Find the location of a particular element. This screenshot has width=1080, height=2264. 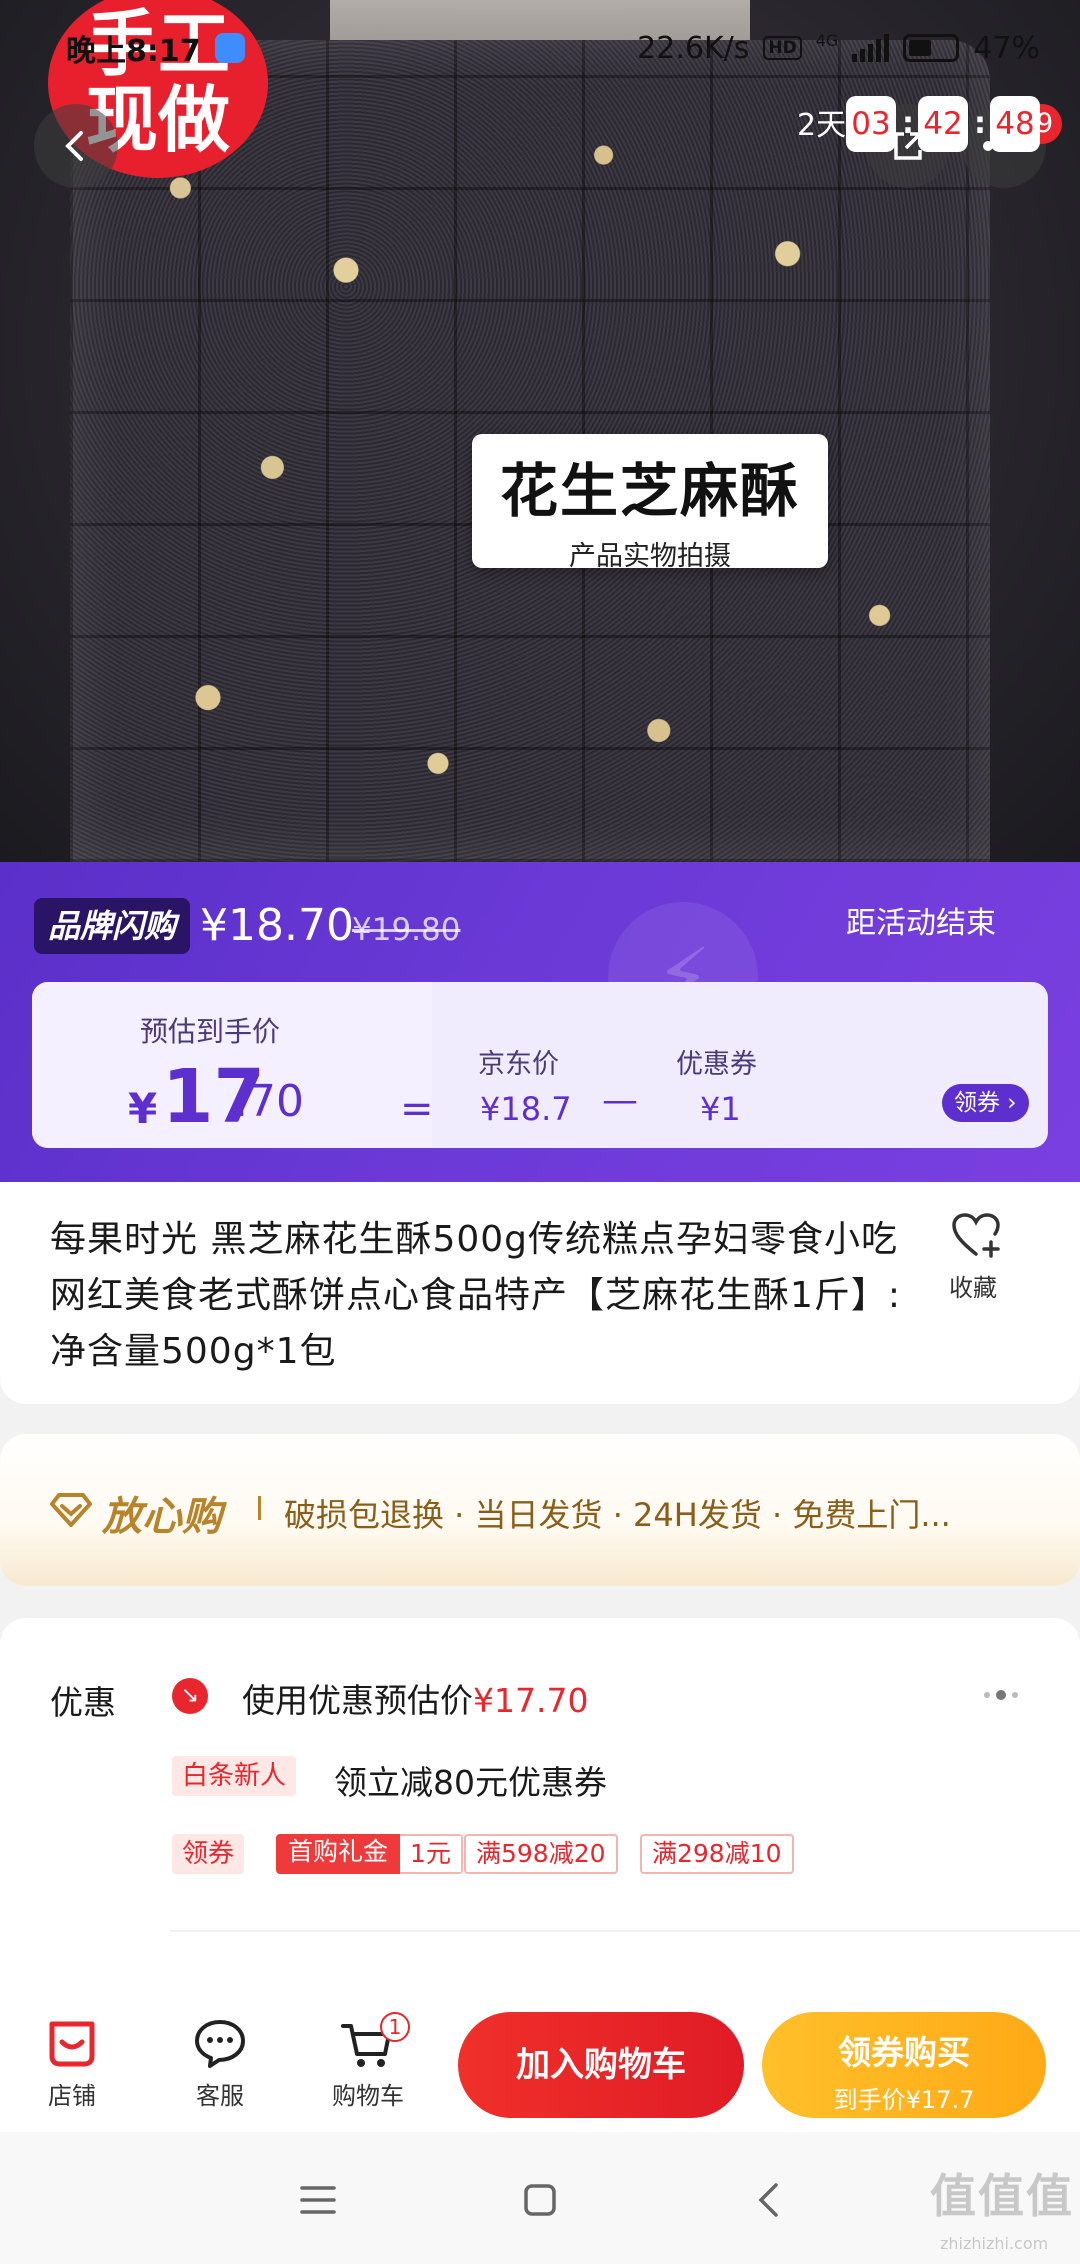

menu-icon is located at coordinates (318, 2200).